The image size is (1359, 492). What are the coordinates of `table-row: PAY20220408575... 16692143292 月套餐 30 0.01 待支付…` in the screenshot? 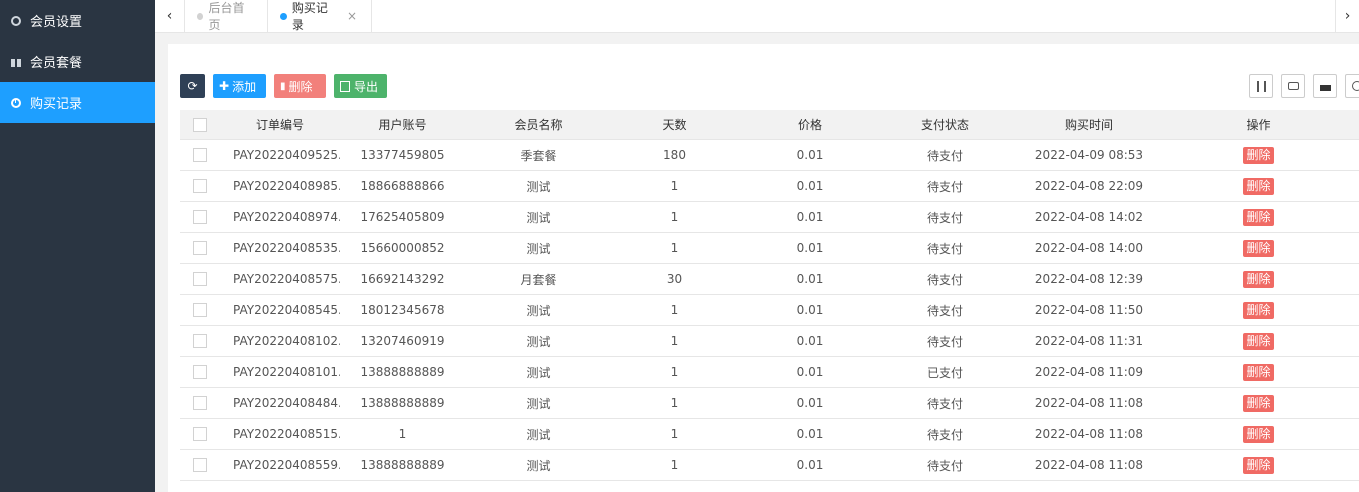 It's located at (769, 279).